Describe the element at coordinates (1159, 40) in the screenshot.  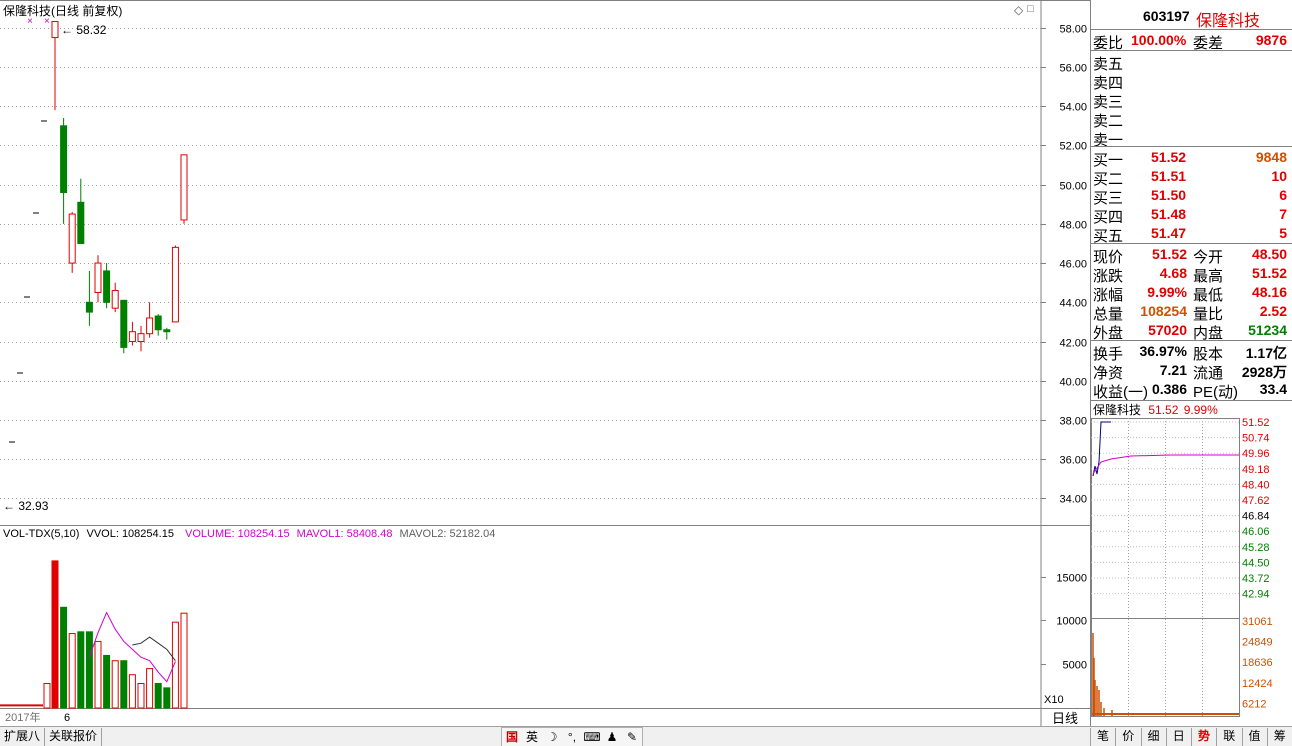
I see `weibi-value: 100.00%` at that location.